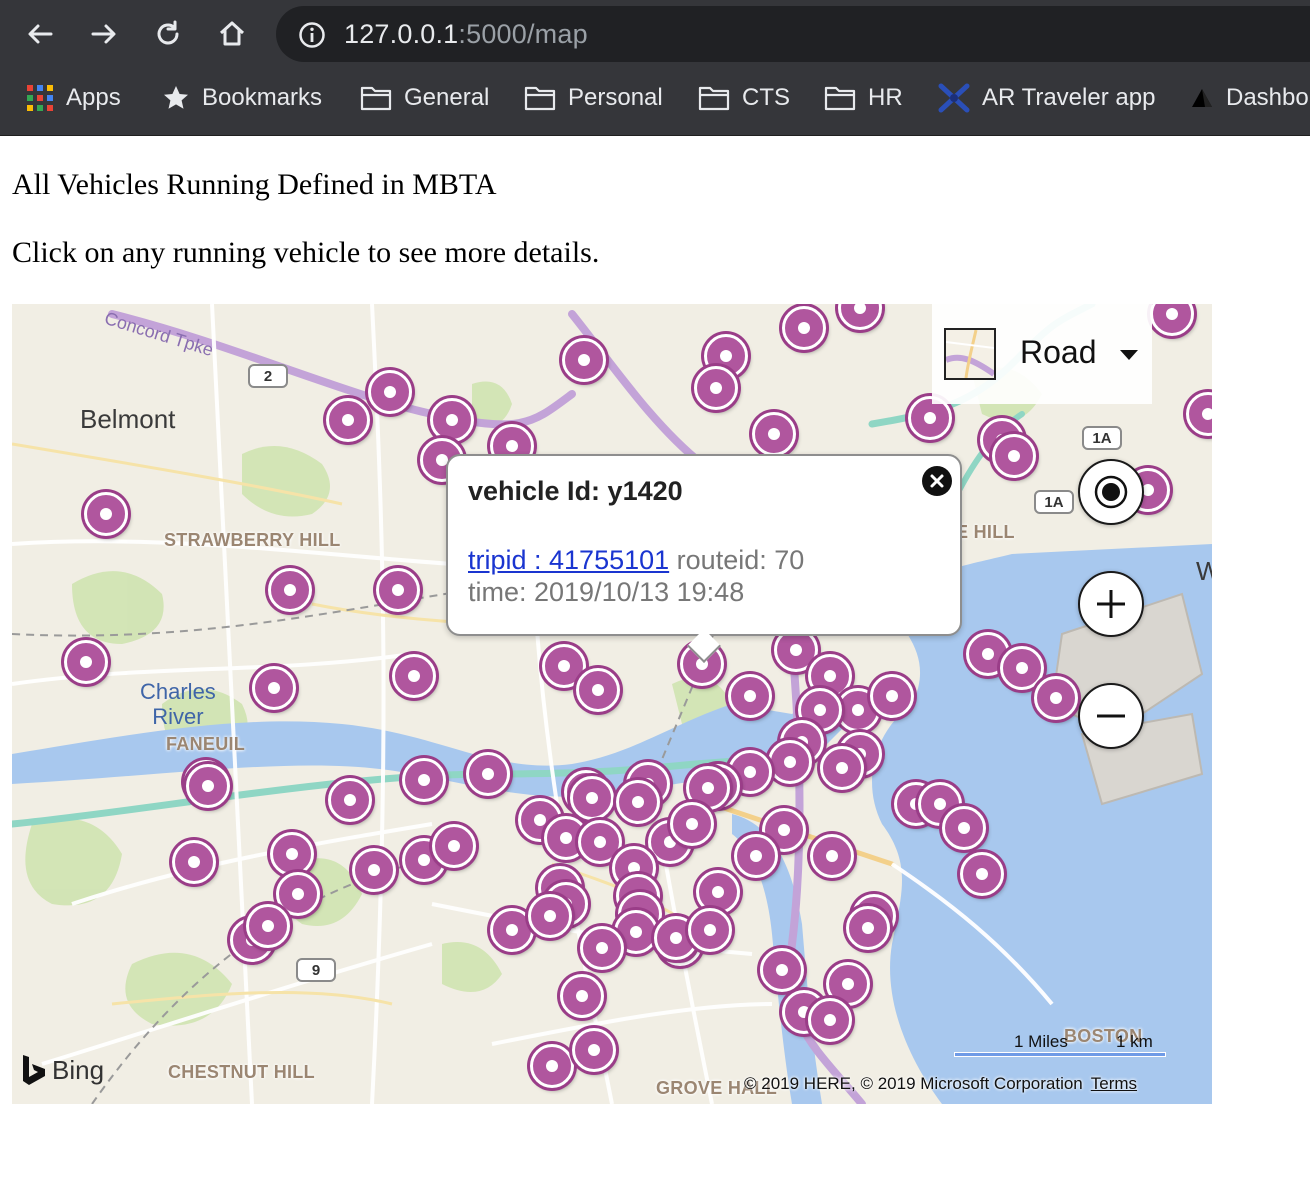 The image size is (1310, 1182). What do you see at coordinates (262, 97) in the screenshot?
I see `bookmark-label: Bookmarks` at bounding box center [262, 97].